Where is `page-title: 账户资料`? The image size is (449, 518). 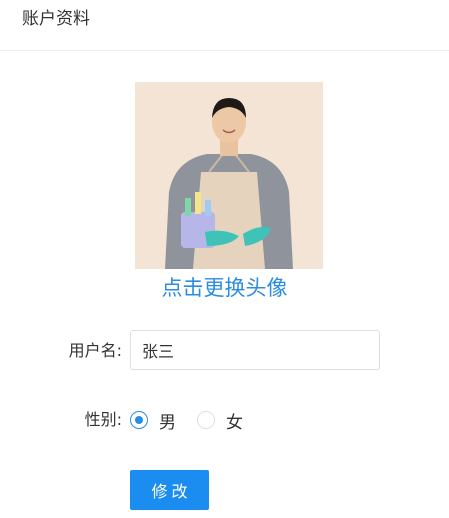 page-title: 账户资料 is located at coordinates (56, 19).